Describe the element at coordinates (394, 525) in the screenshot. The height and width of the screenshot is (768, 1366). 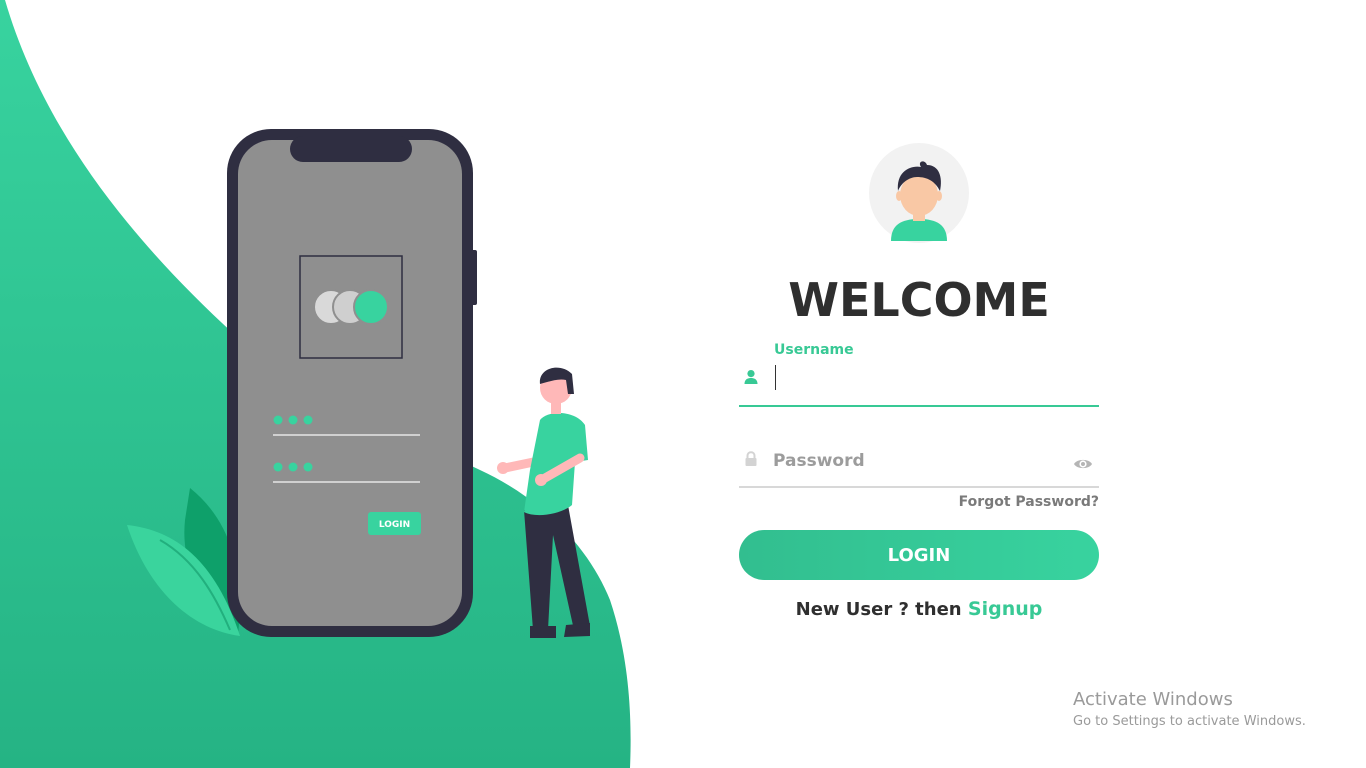
I see `phone-login-button-label: LOGIN` at that location.